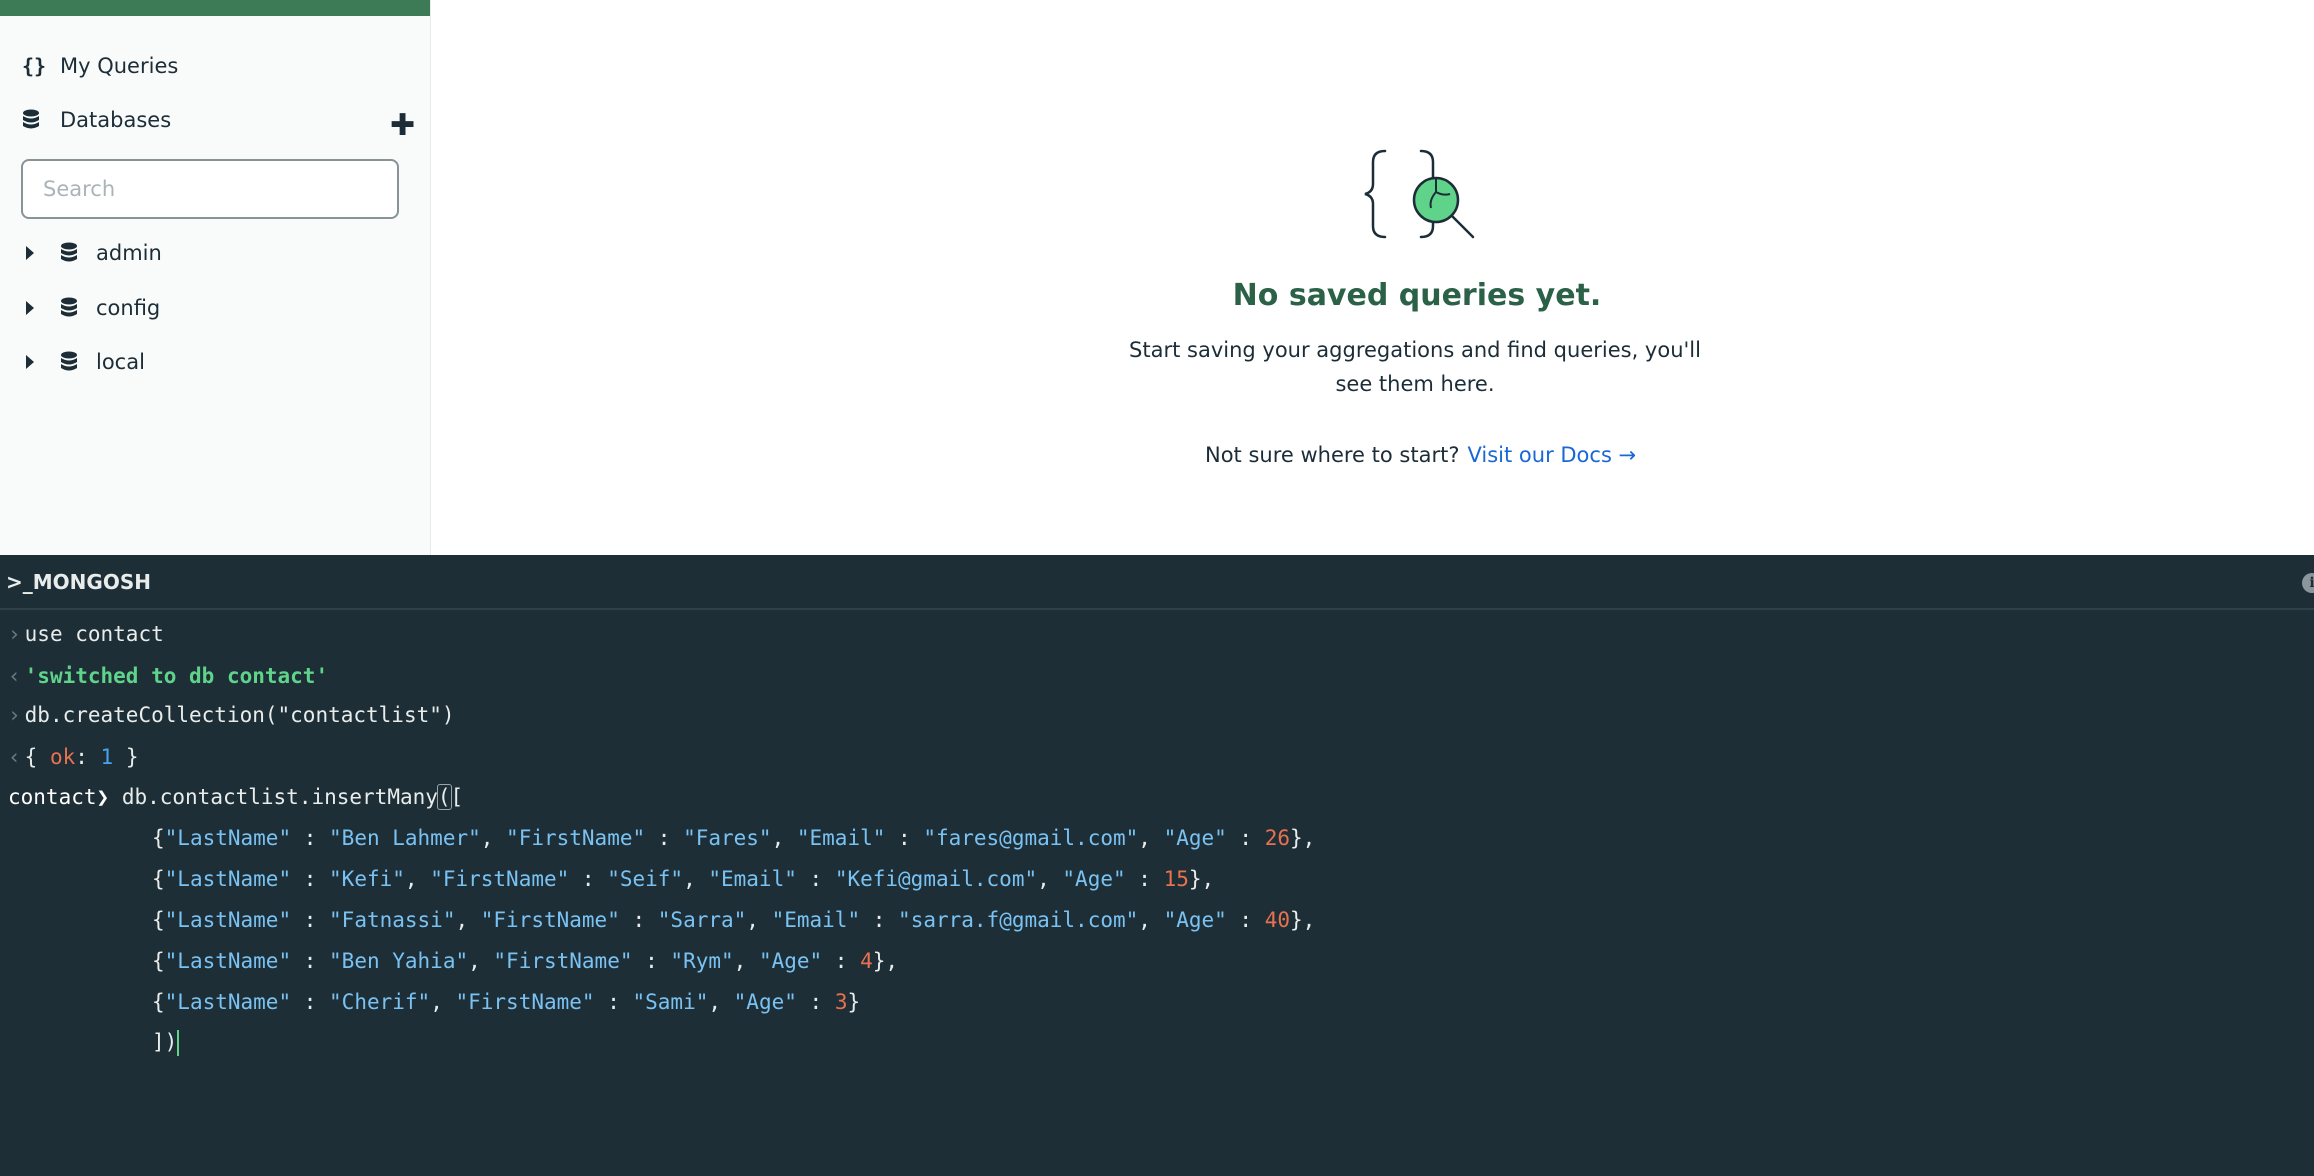 This screenshot has height=1176, width=2314. I want to click on document-value: "Cherif", so click(380, 1002).